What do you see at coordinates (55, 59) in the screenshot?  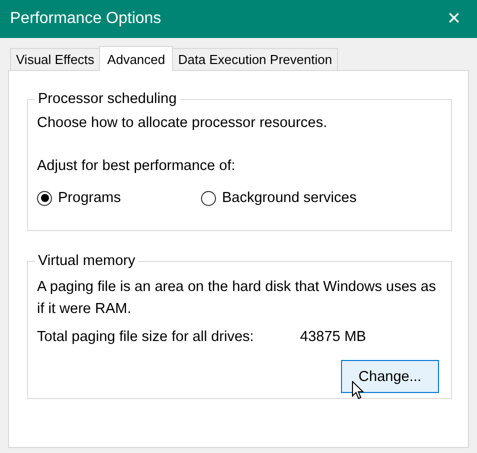 I see `tab: Visual Effects` at bounding box center [55, 59].